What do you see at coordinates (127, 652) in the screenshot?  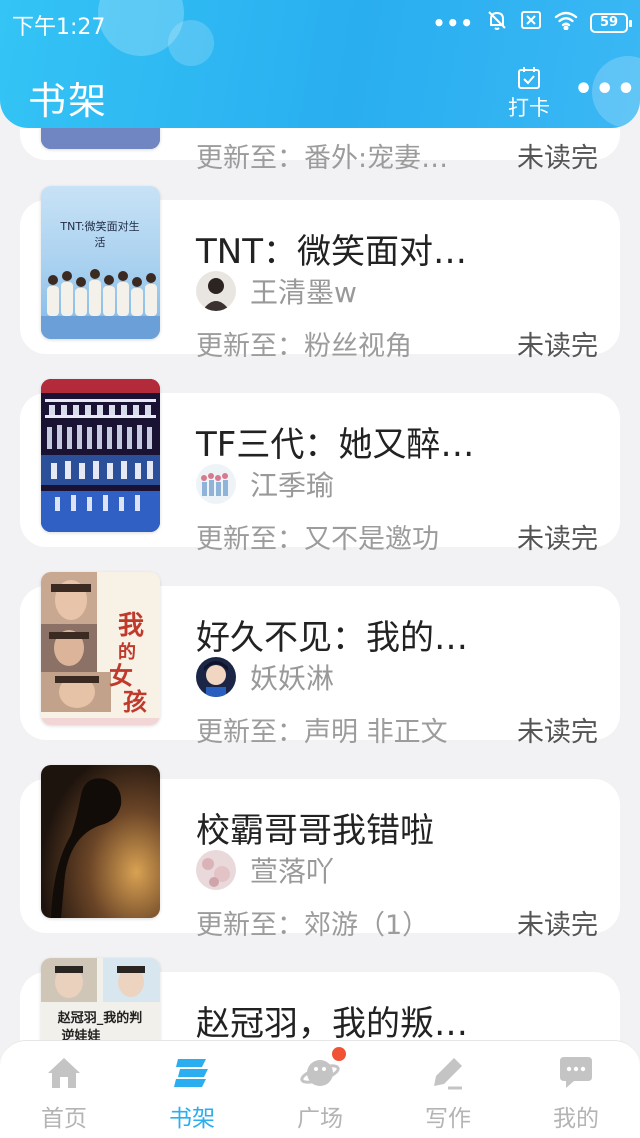 I see `svg-text: 的` at bounding box center [127, 652].